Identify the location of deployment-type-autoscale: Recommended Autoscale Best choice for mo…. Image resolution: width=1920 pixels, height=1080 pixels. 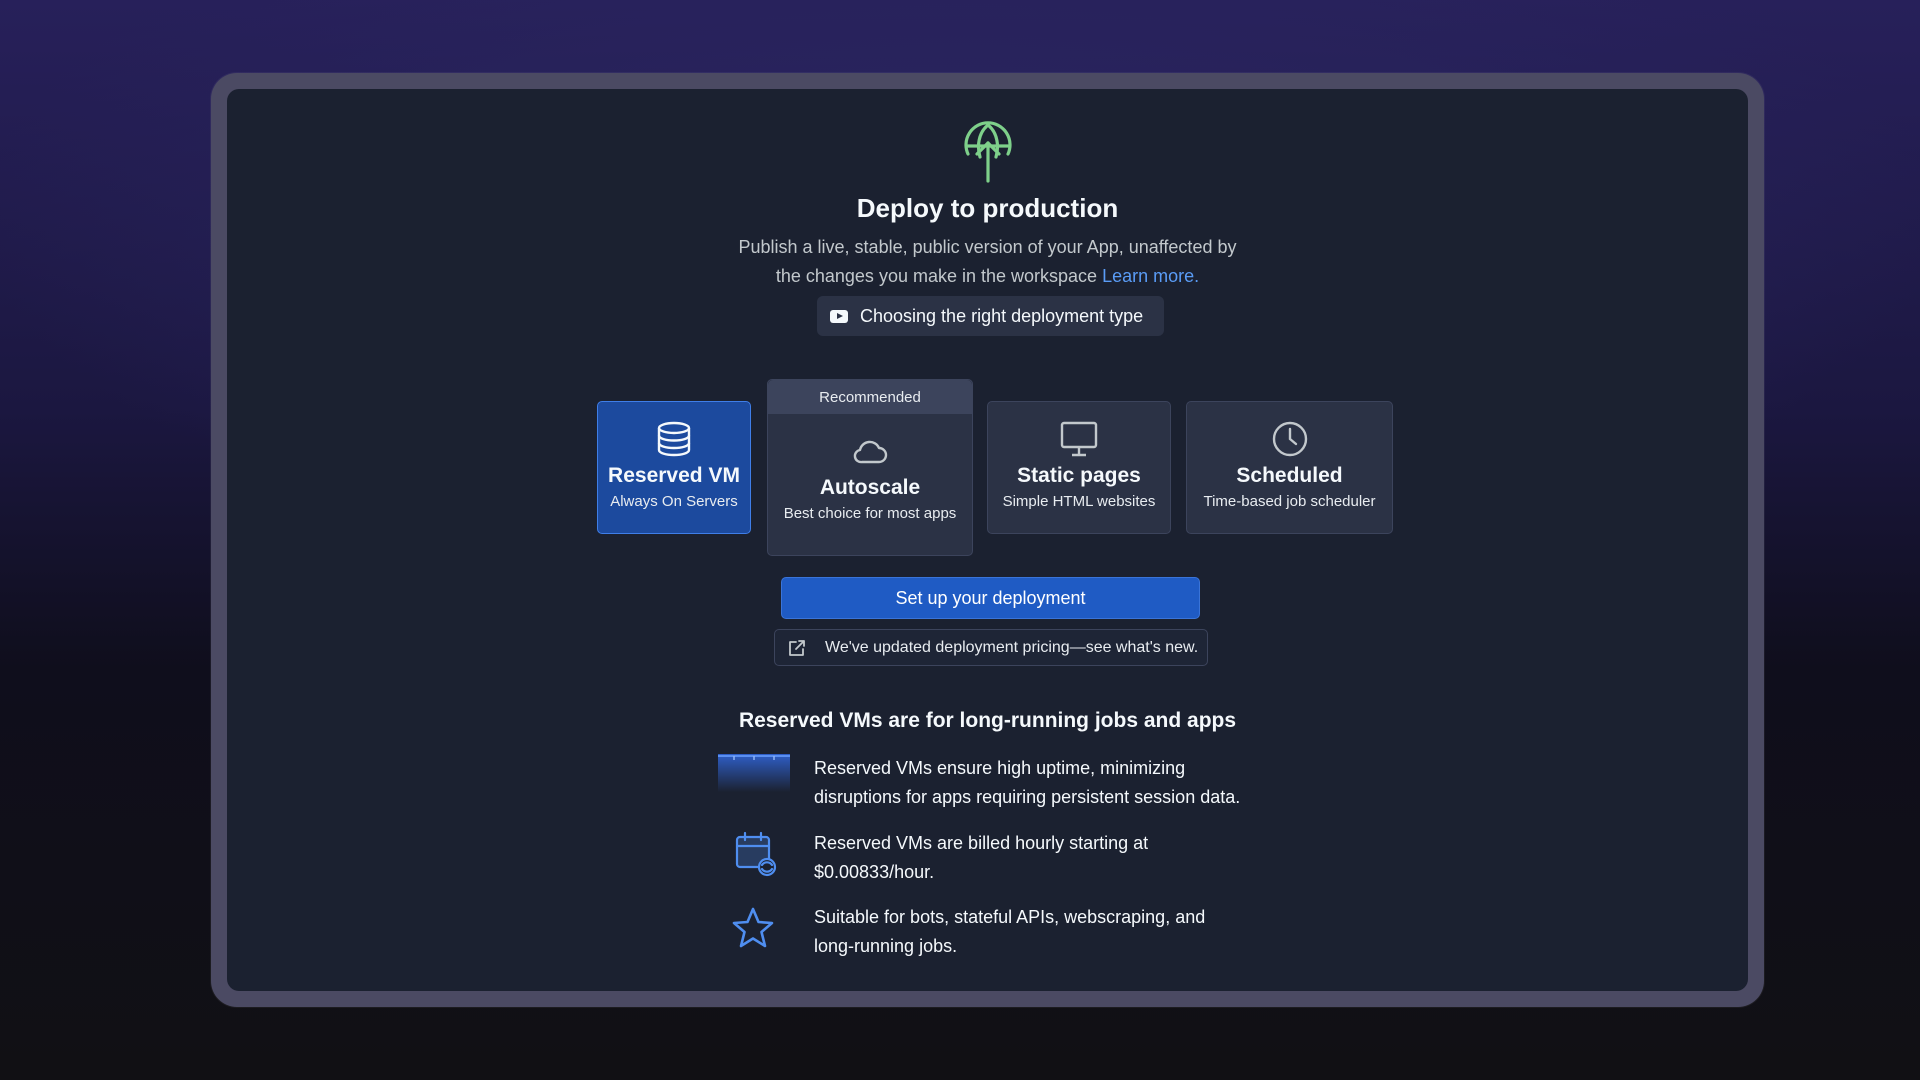
(870, 467).